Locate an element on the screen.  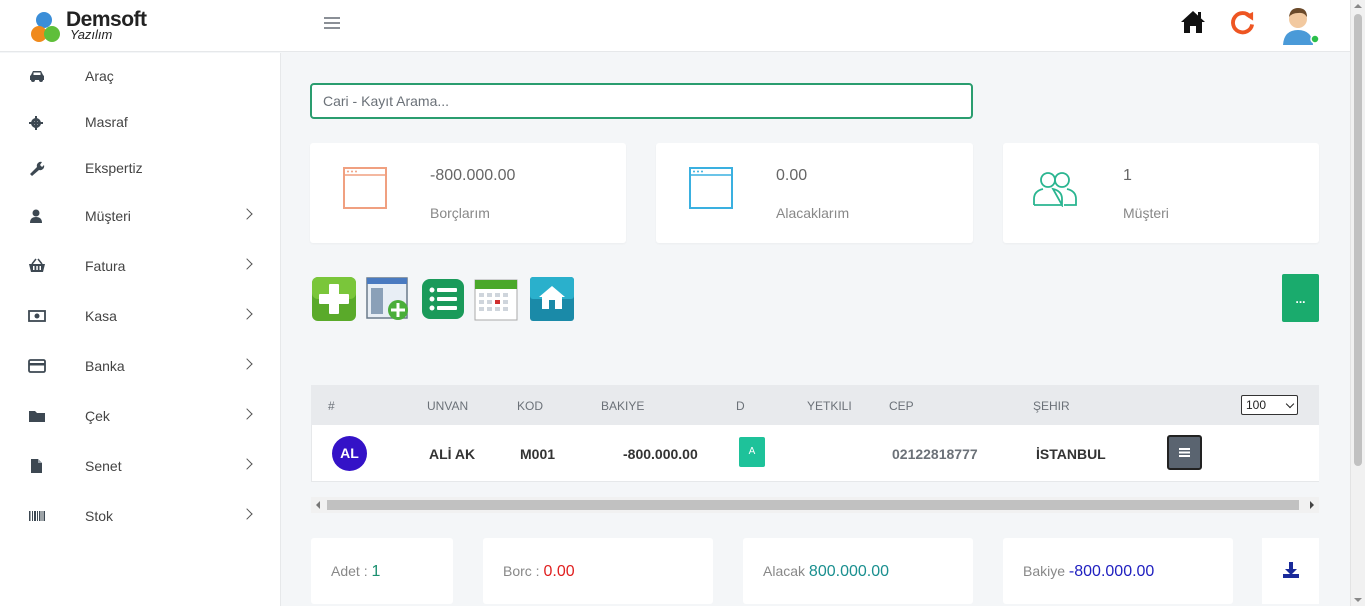
sidebar-item-cek: Çek is located at coordinates (140, 416).